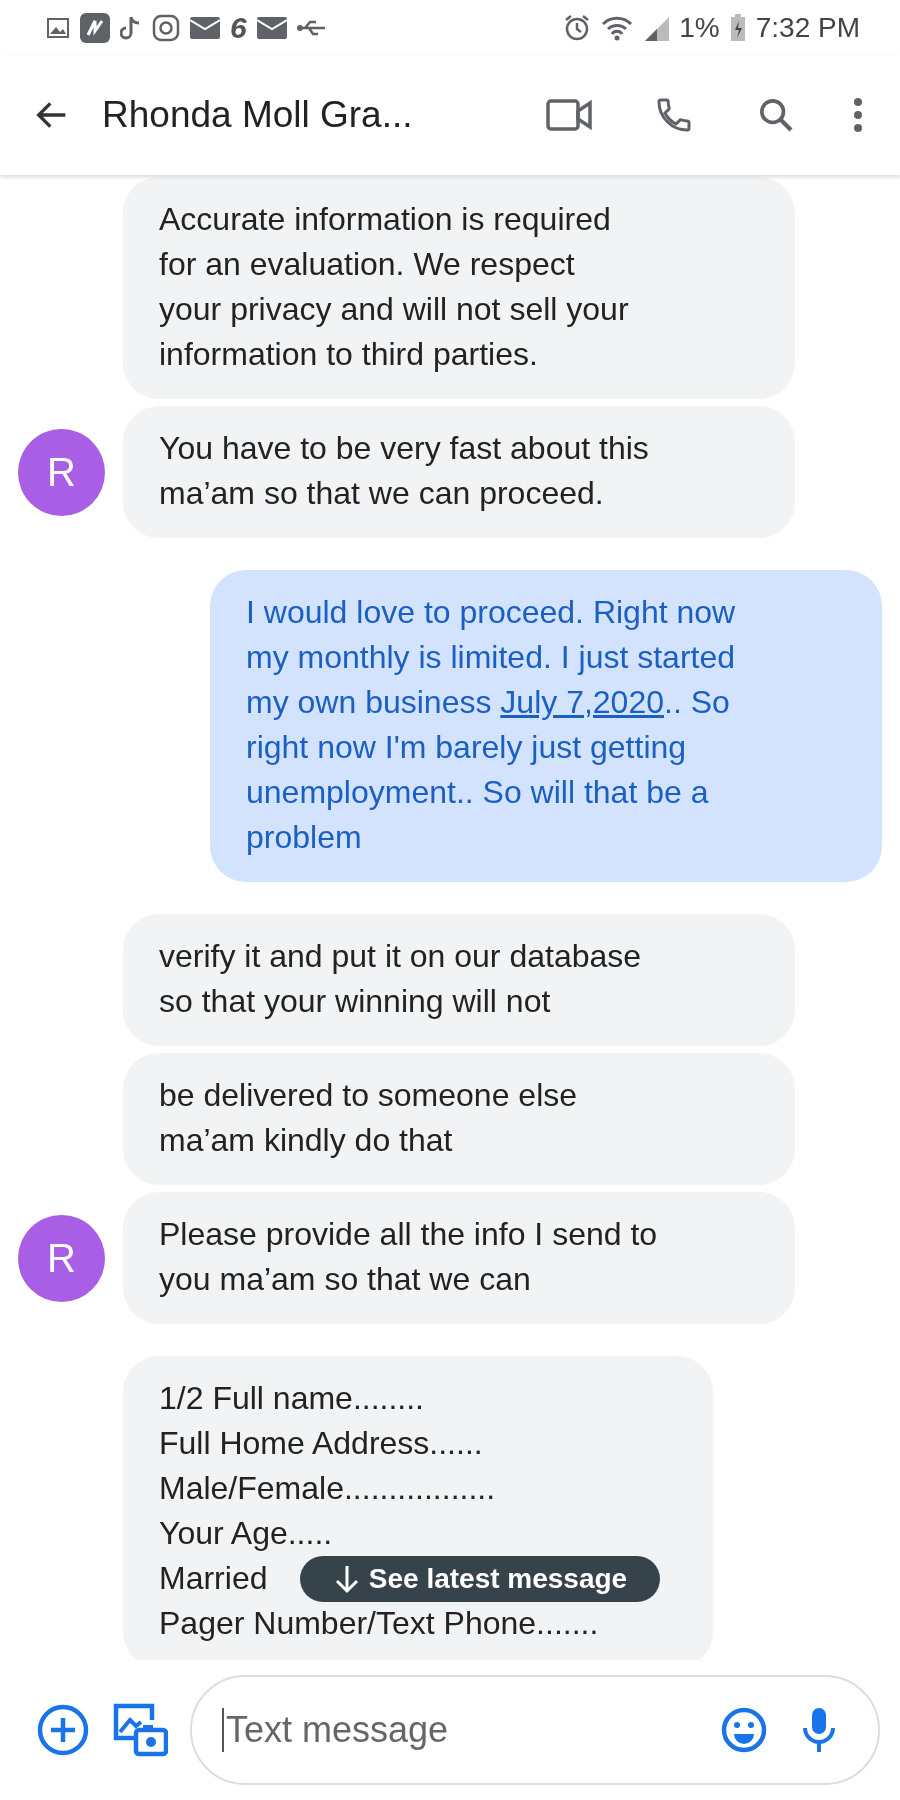 The height and width of the screenshot is (1800, 900). What do you see at coordinates (131, 27) in the screenshot?
I see `music-note-icon` at bounding box center [131, 27].